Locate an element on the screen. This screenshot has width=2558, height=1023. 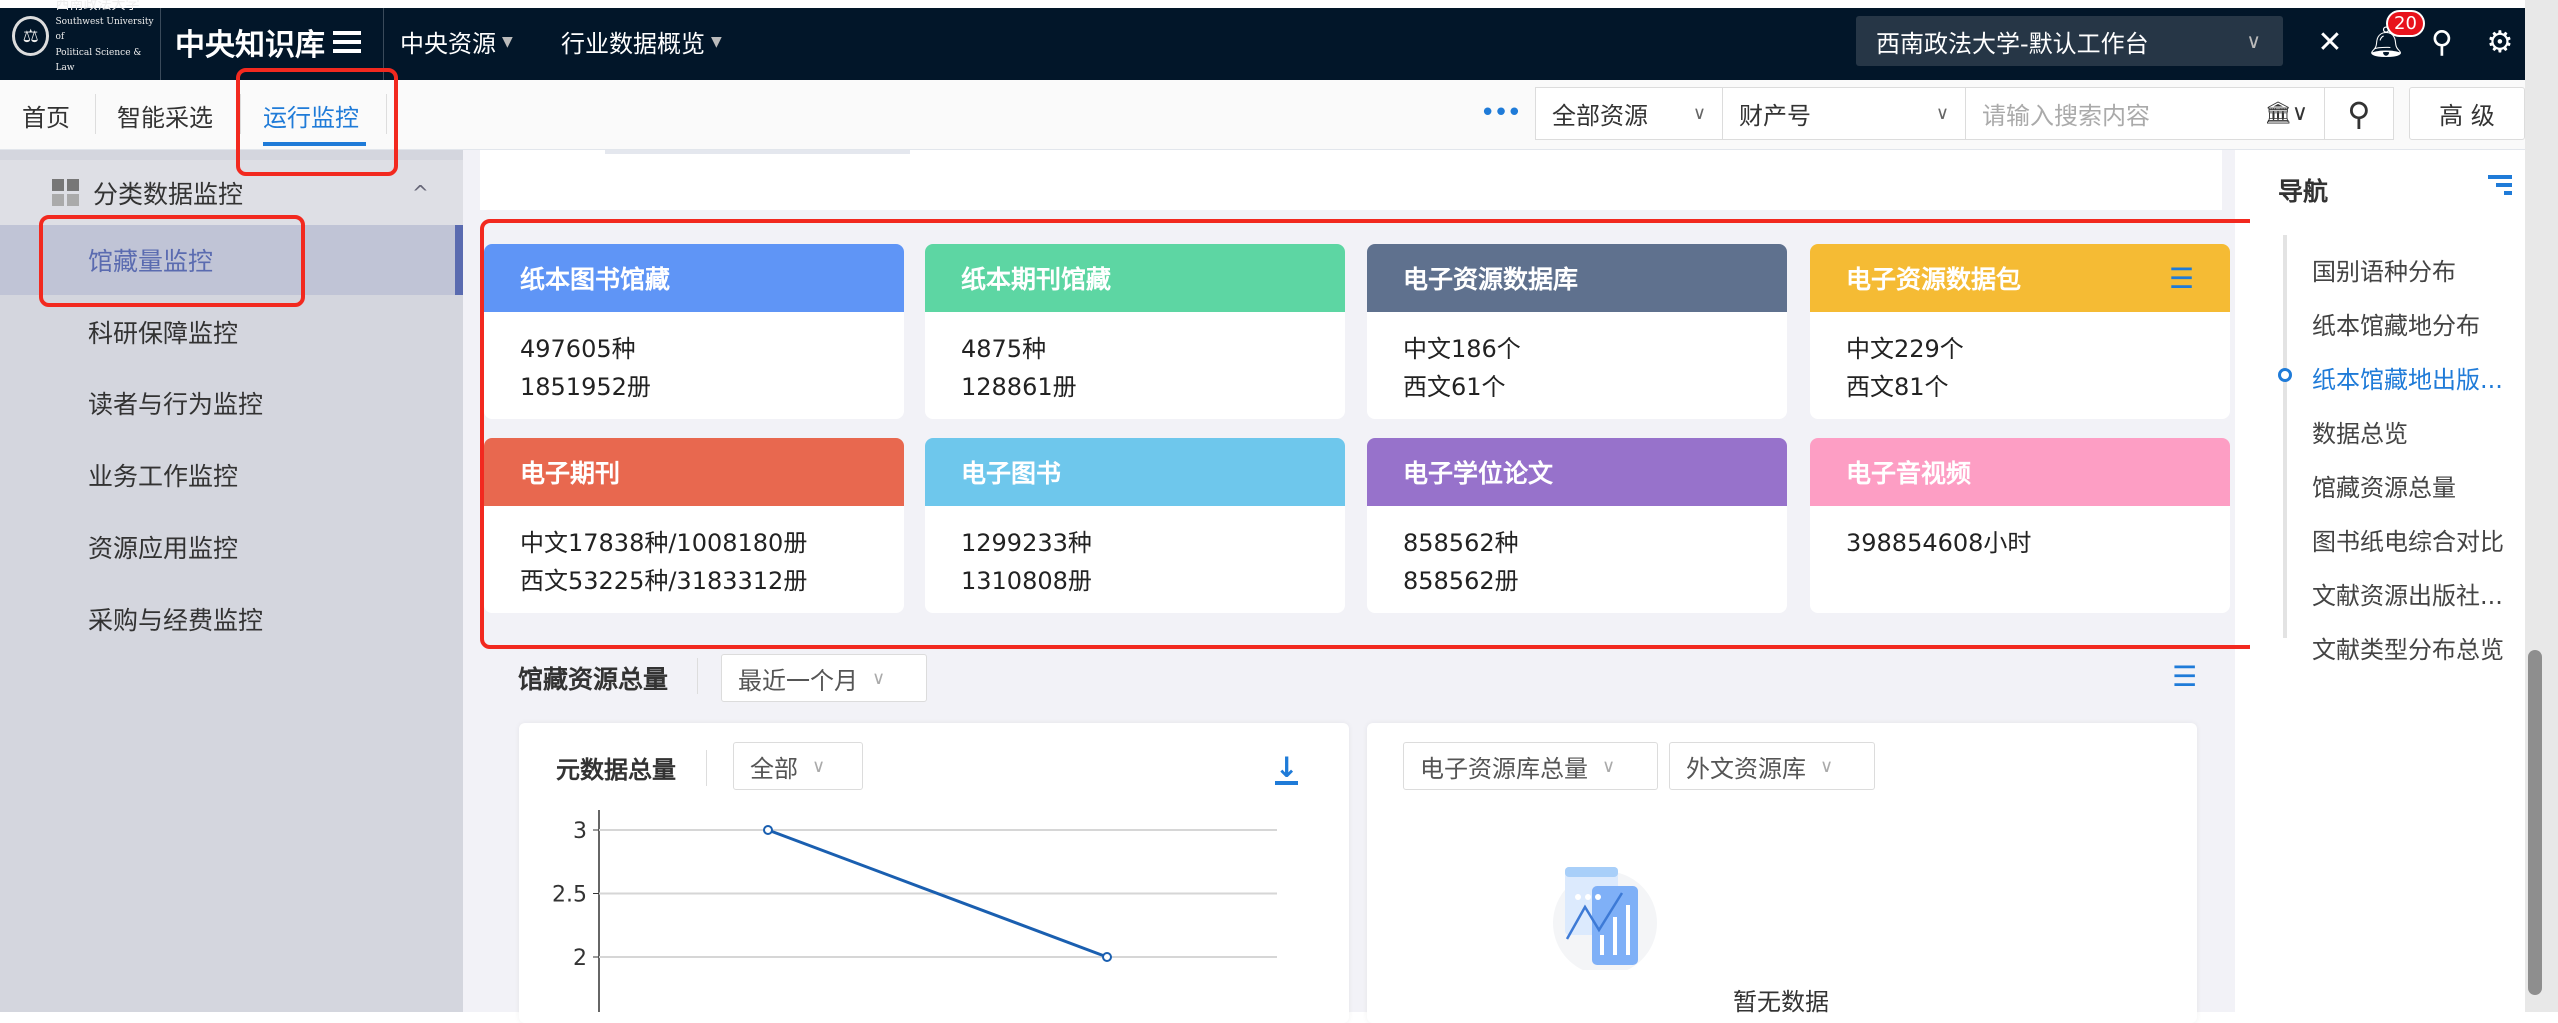
tab-smart-selection: 智能采选 is located at coordinates (165, 115).